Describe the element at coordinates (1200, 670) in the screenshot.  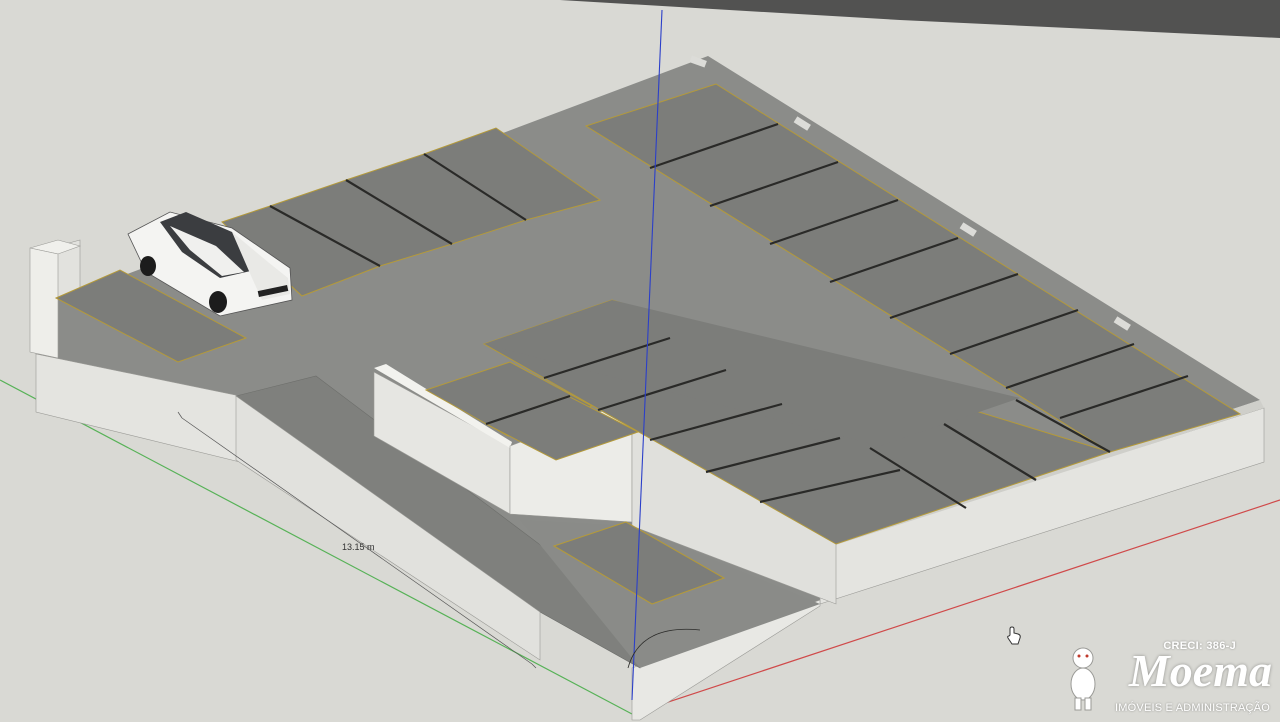
I see `brand-name: Moema` at that location.